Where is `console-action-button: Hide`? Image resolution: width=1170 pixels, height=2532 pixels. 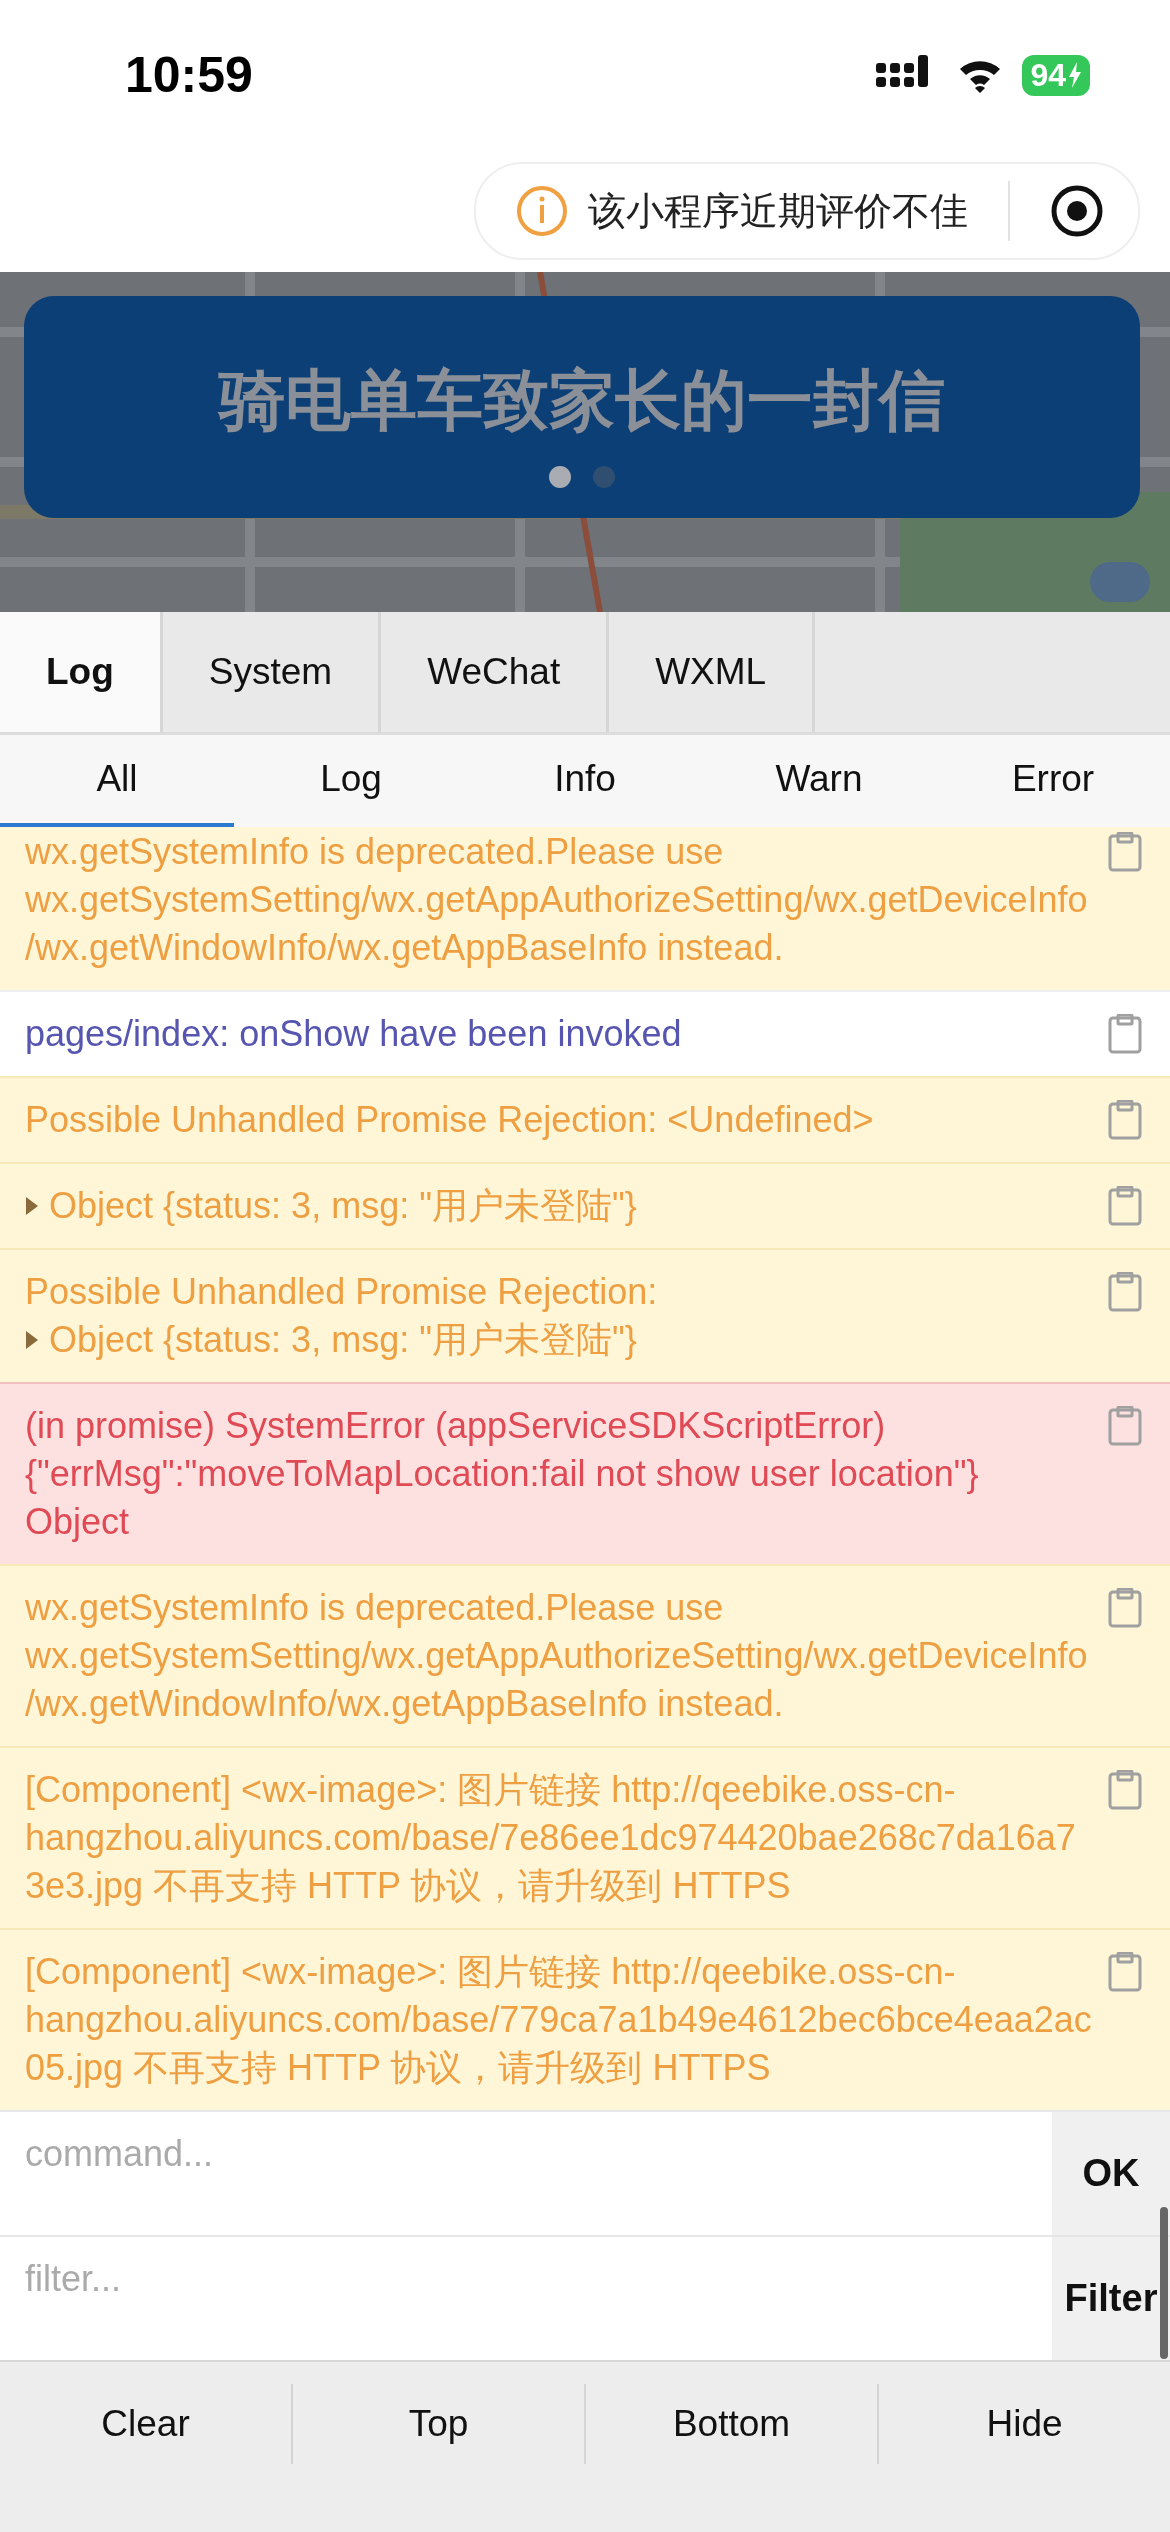 console-action-button: Hide is located at coordinates (1024, 2424).